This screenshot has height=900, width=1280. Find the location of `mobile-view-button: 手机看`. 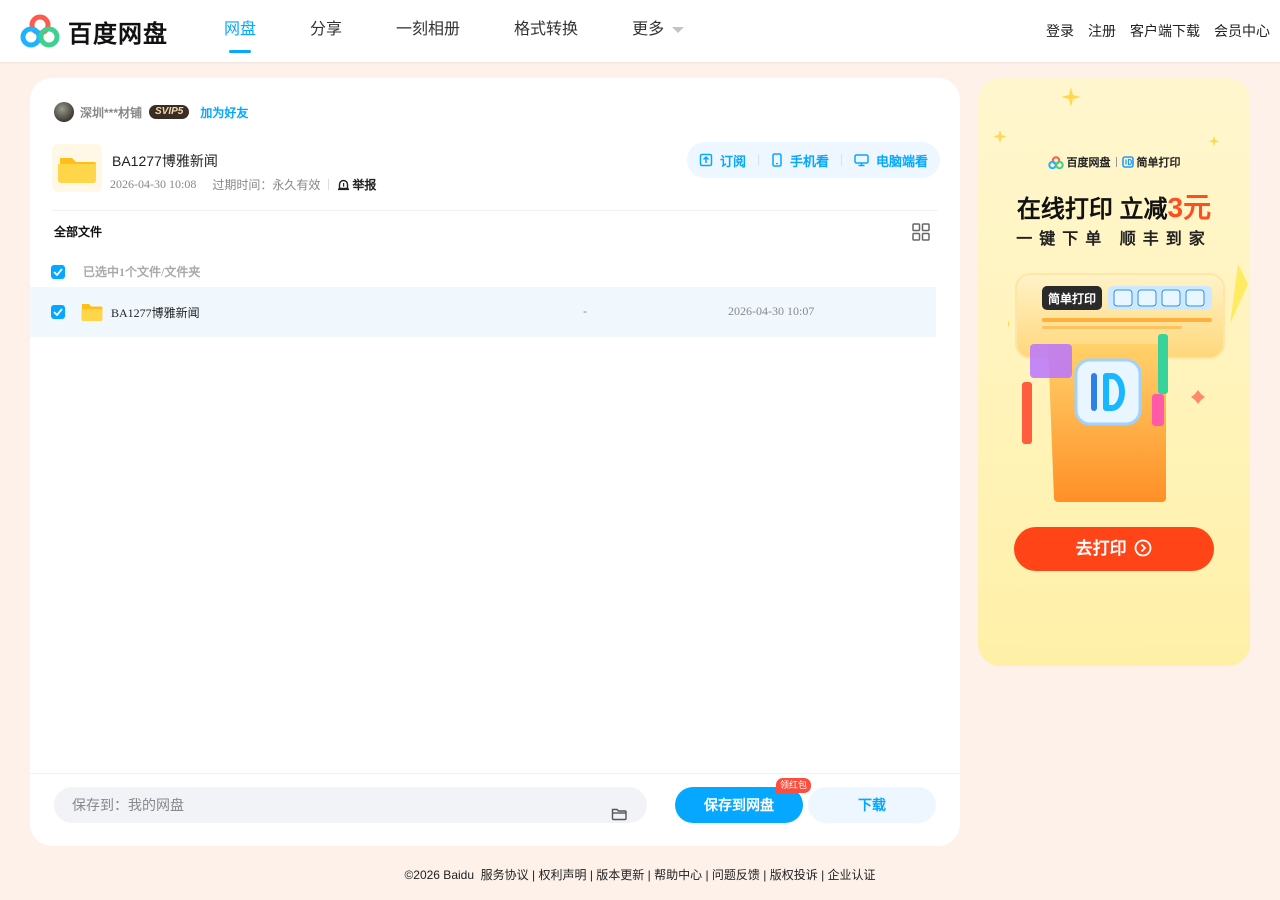

mobile-view-button: 手机看 is located at coordinates (800, 160).